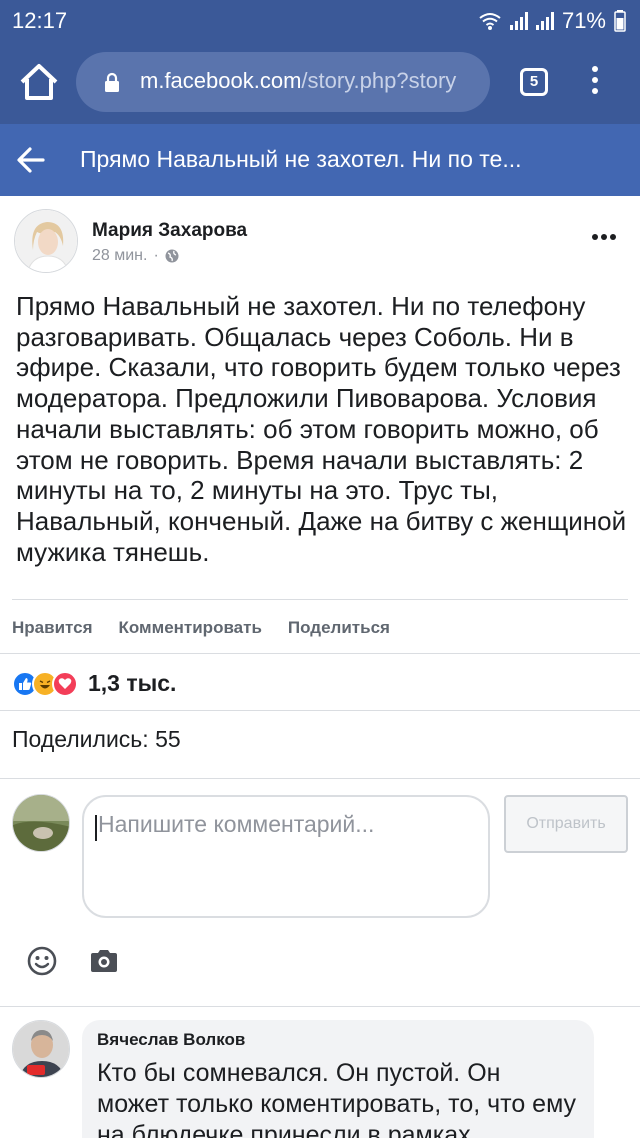 The width and height of the screenshot is (640, 1138). Describe the element at coordinates (518, 21) in the screenshot. I see `signal-icon` at that location.